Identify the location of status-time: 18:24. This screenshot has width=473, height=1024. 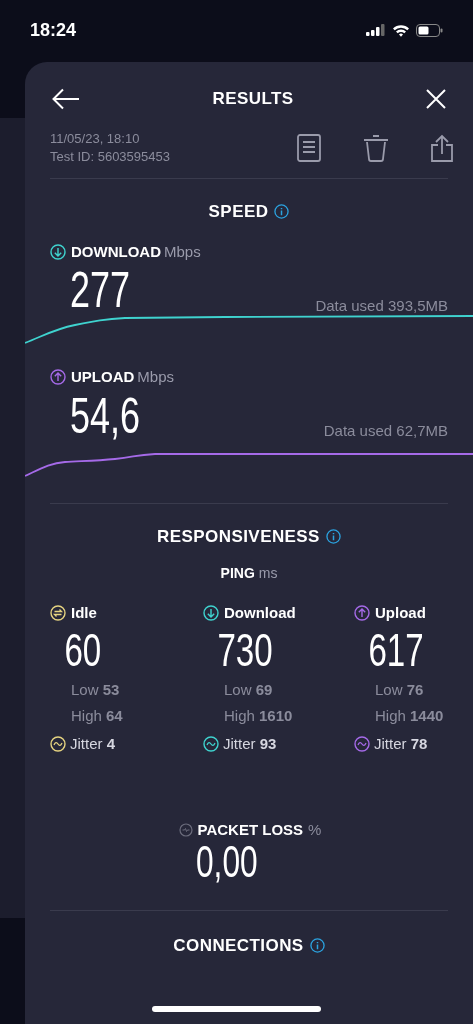
(53, 30).